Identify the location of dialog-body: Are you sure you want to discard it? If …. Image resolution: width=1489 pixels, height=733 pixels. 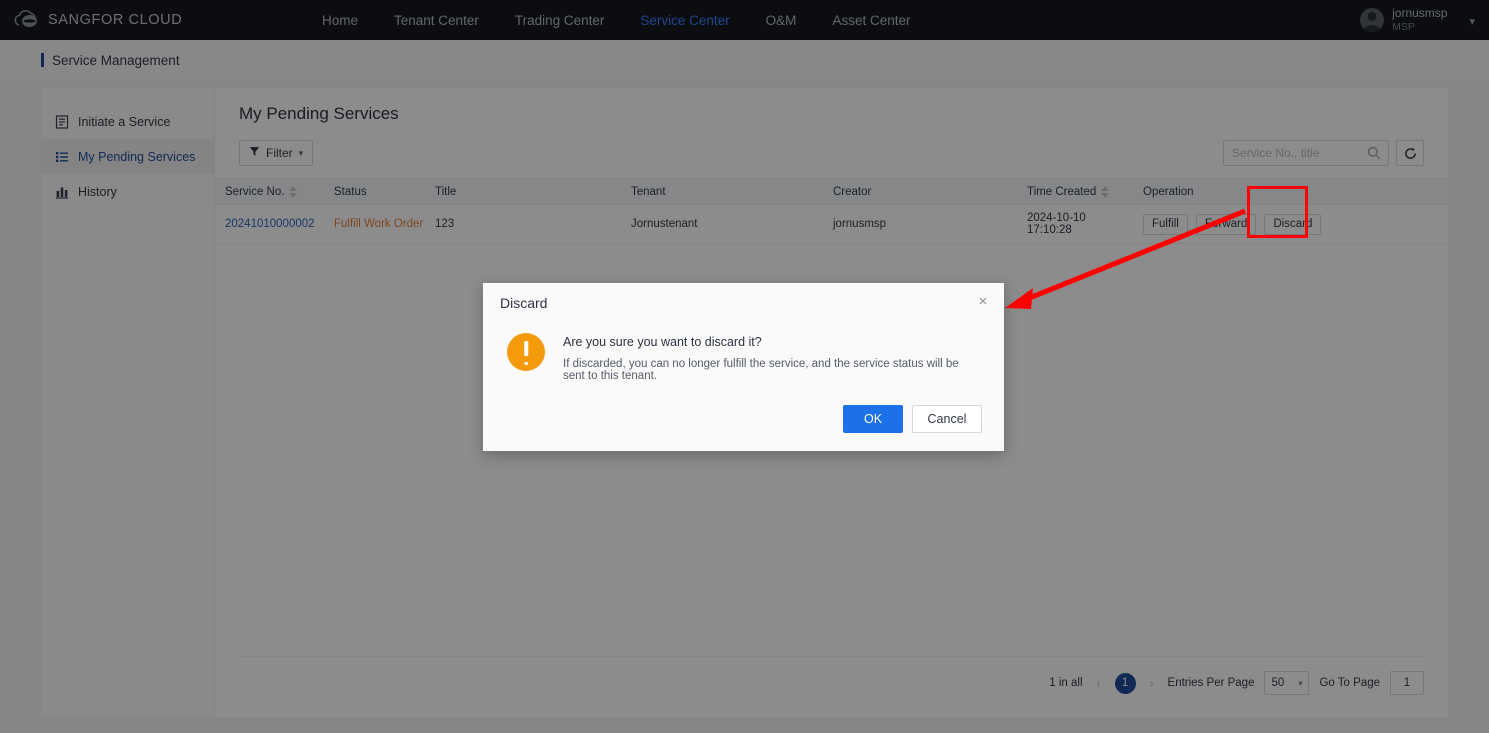
(743, 352).